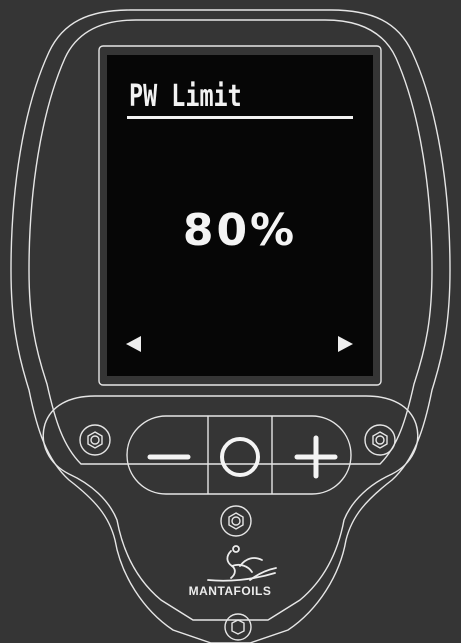  Describe the element at coordinates (242, 563) in the screenshot. I see `mantafoils-logo-icon` at that location.